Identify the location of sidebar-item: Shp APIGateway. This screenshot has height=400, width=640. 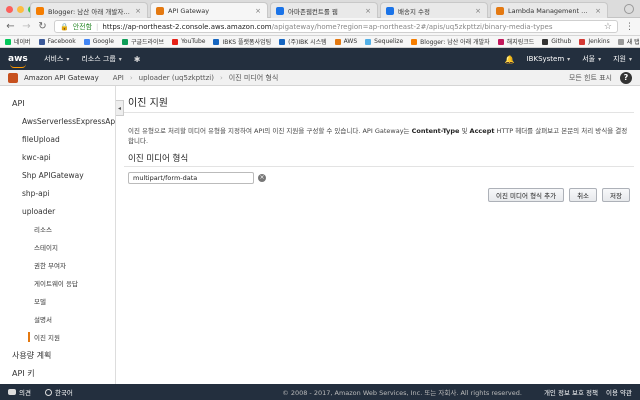
(57, 175).